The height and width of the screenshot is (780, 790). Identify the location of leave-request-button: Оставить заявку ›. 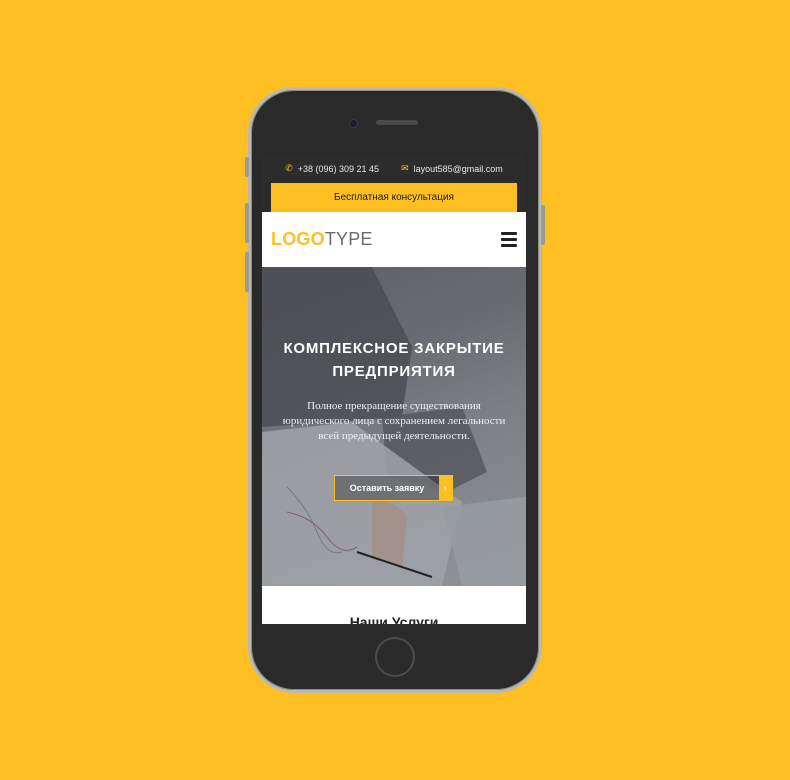
(393, 488).